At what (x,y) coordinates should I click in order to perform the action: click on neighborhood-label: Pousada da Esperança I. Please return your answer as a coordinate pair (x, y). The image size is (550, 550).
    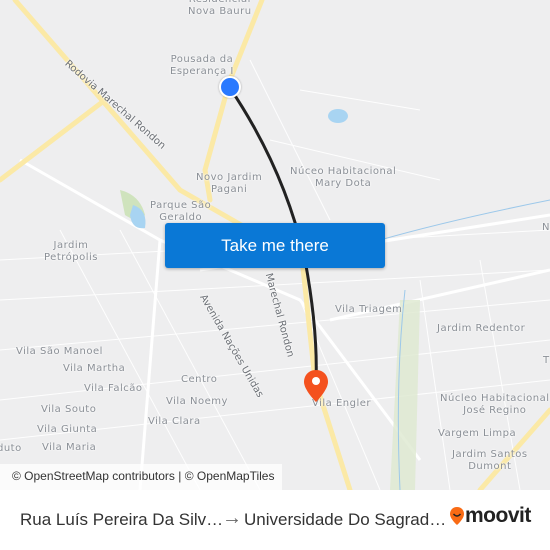
    Looking at the image, I should click on (202, 65).